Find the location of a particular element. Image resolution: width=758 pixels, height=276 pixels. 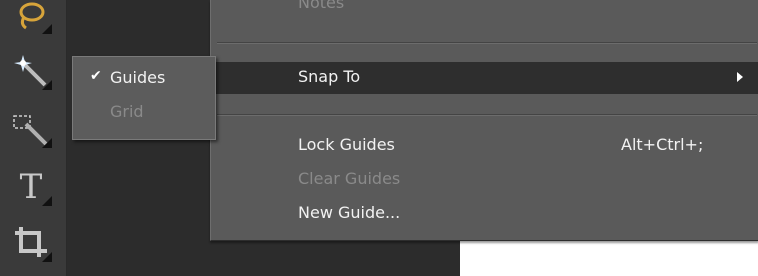

submenu-item-grid: Grid is located at coordinates (144, 112).